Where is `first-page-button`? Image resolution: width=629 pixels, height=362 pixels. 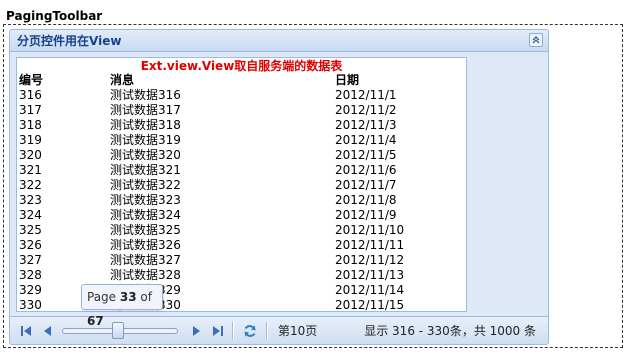 first-page-button is located at coordinates (26, 331).